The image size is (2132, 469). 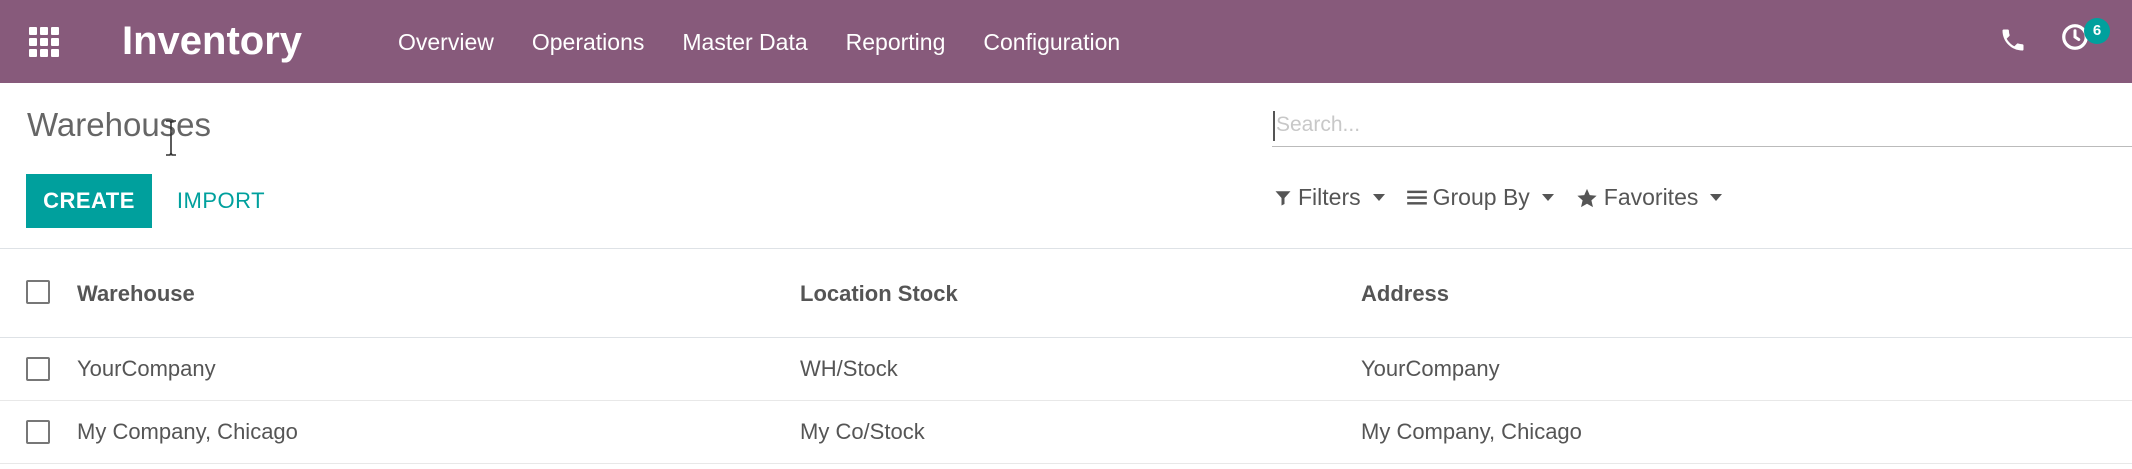 I want to click on group-by-label: Group By, so click(x=1481, y=197).